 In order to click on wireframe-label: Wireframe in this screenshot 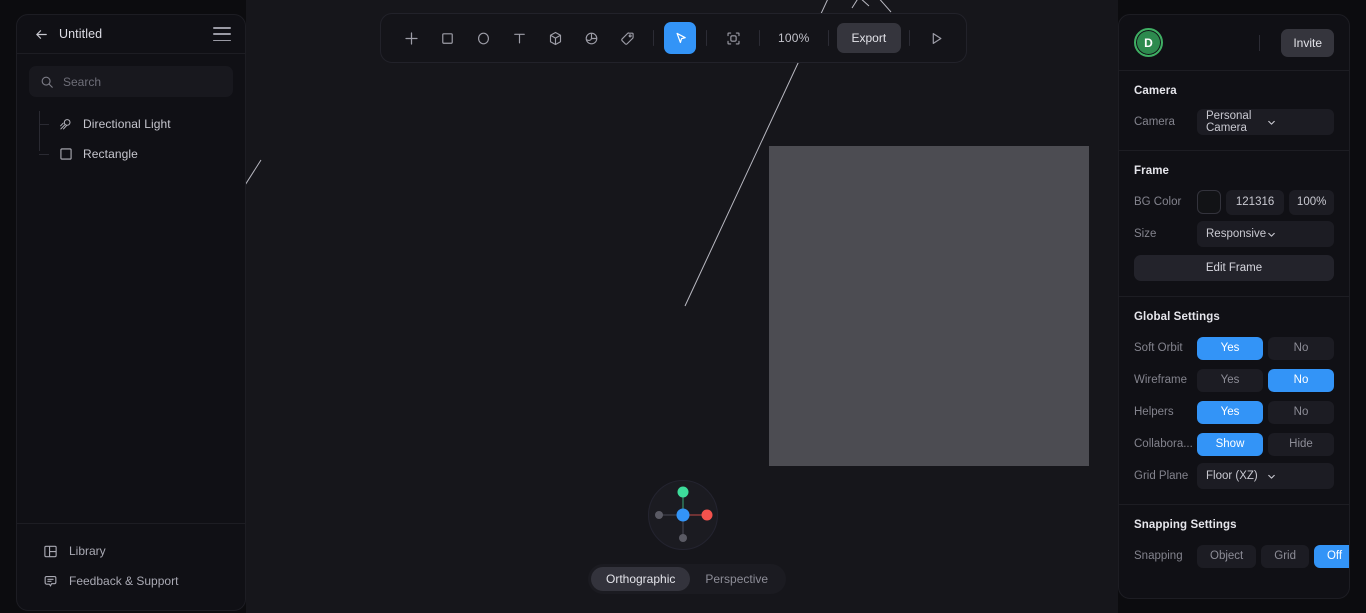, I will do `click(1161, 380)`.